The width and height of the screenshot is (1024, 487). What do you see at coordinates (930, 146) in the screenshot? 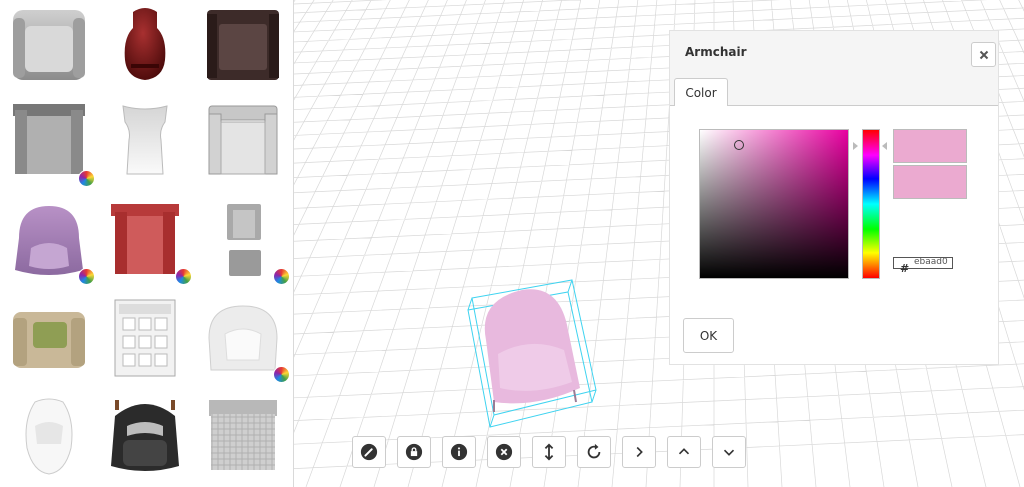
I see `new-color-swatch` at bounding box center [930, 146].